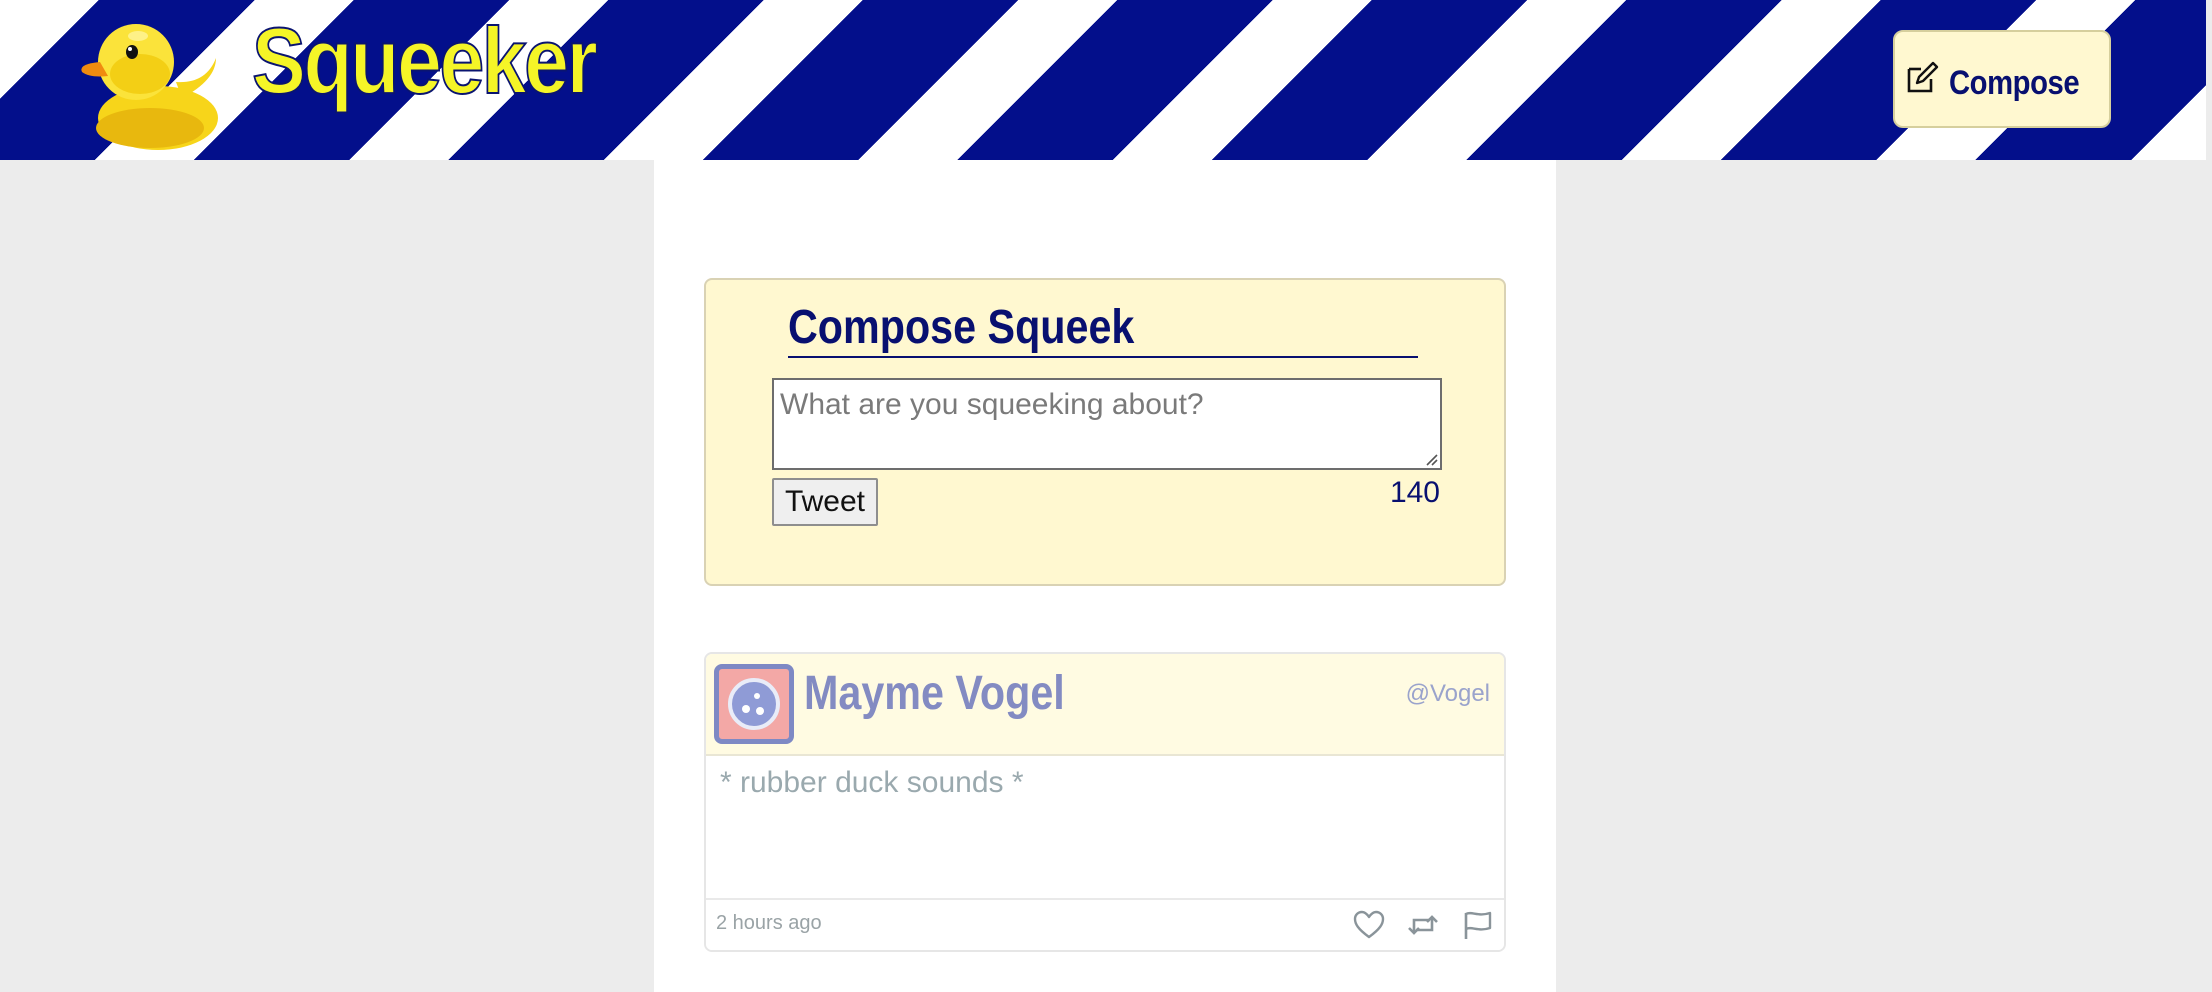  Describe the element at coordinates (1448, 694) in the screenshot. I see `author-handle: @Vogel` at that location.